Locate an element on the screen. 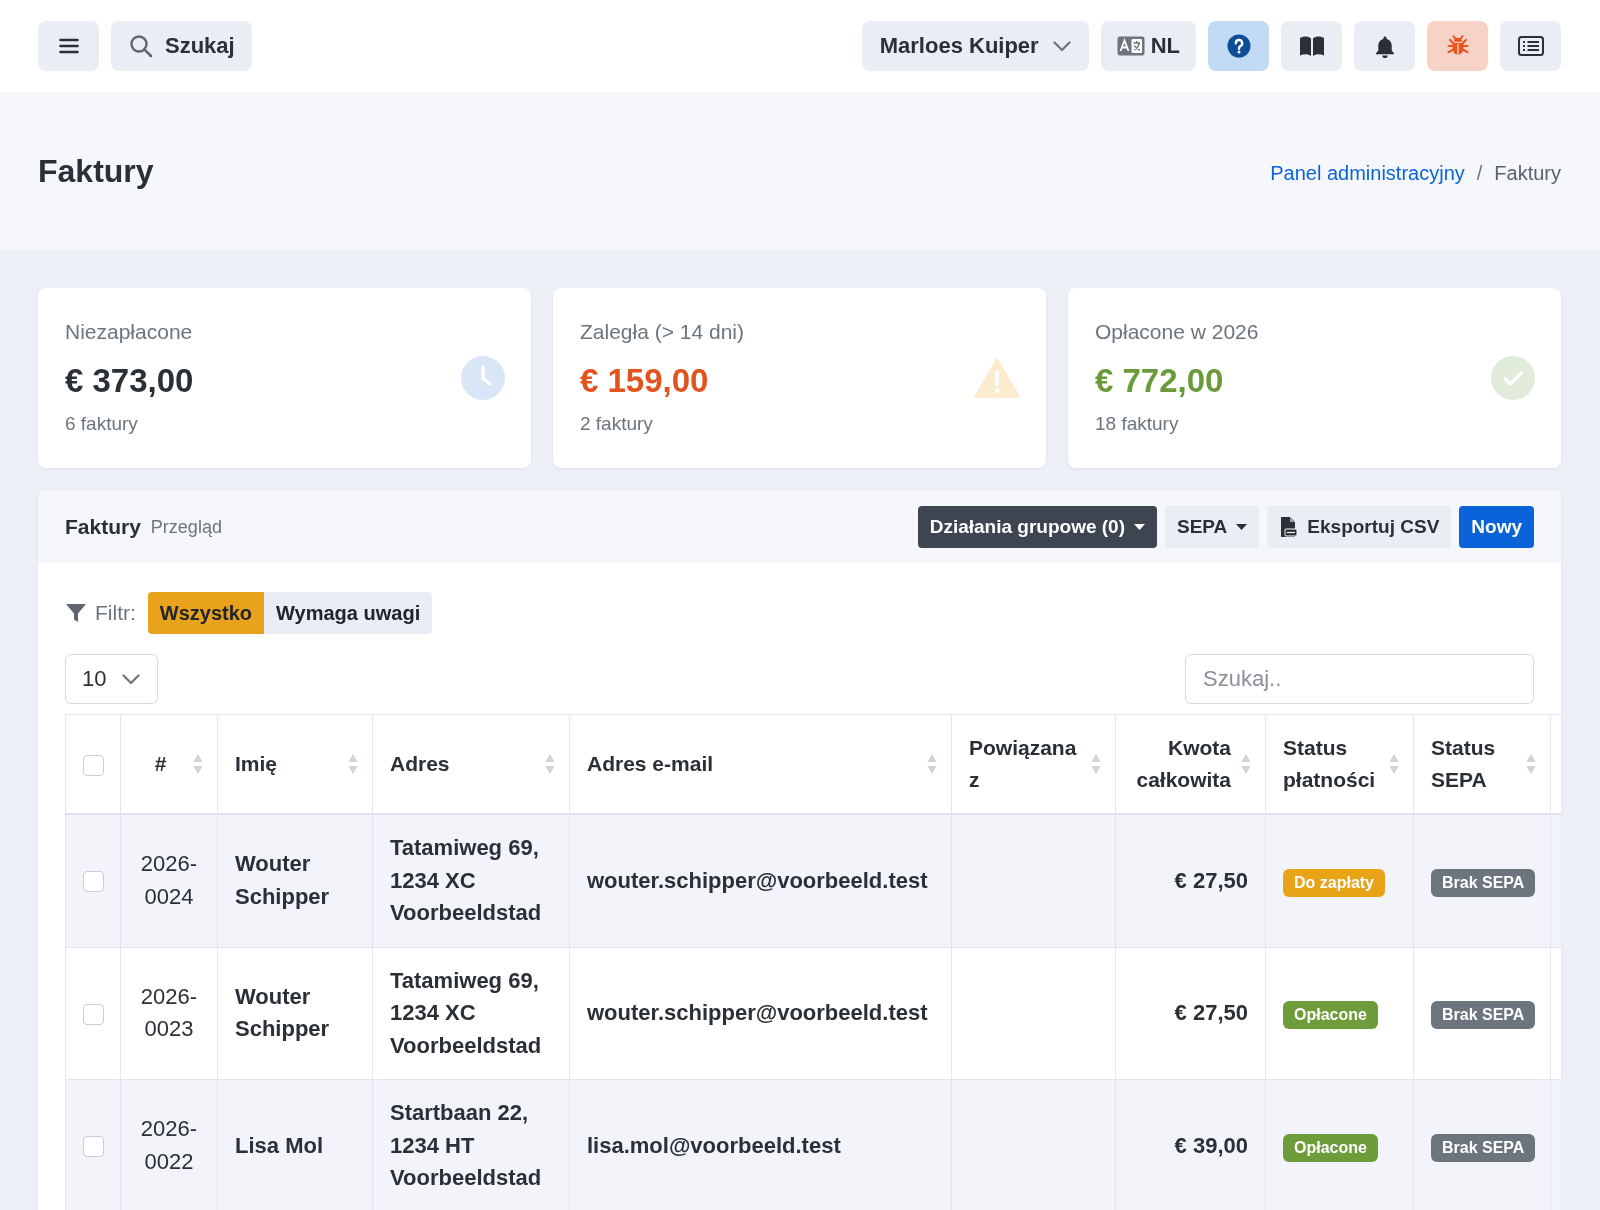 The image size is (1600, 1210). stat-label: Niezapłacone is located at coordinates (129, 332).